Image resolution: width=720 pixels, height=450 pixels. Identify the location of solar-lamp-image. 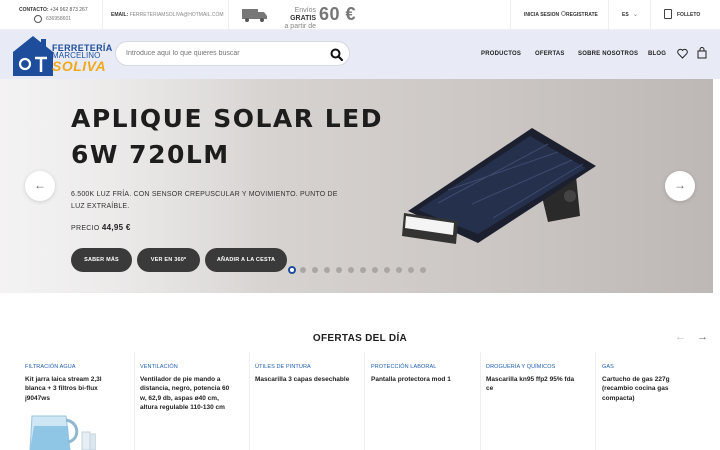
(499, 186).